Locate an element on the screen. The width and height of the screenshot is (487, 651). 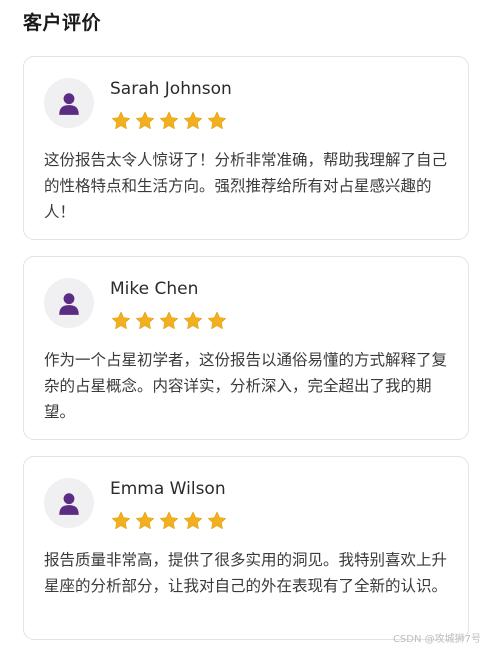
reviewer-name: Sarah Johnson is located at coordinates (171, 89).